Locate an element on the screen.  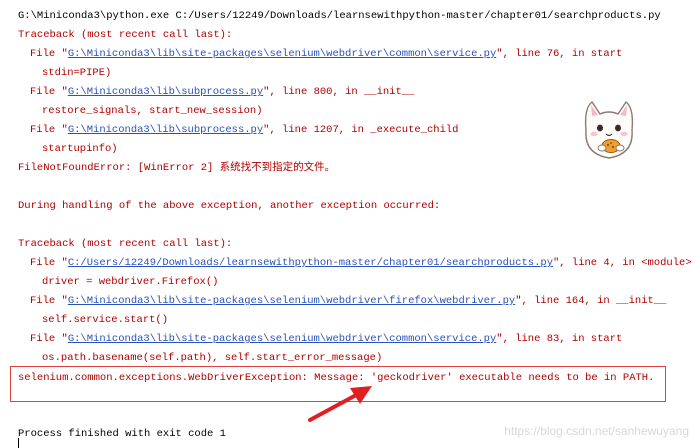
trace-code: startupinfo) is located at coordinates (80, 149).